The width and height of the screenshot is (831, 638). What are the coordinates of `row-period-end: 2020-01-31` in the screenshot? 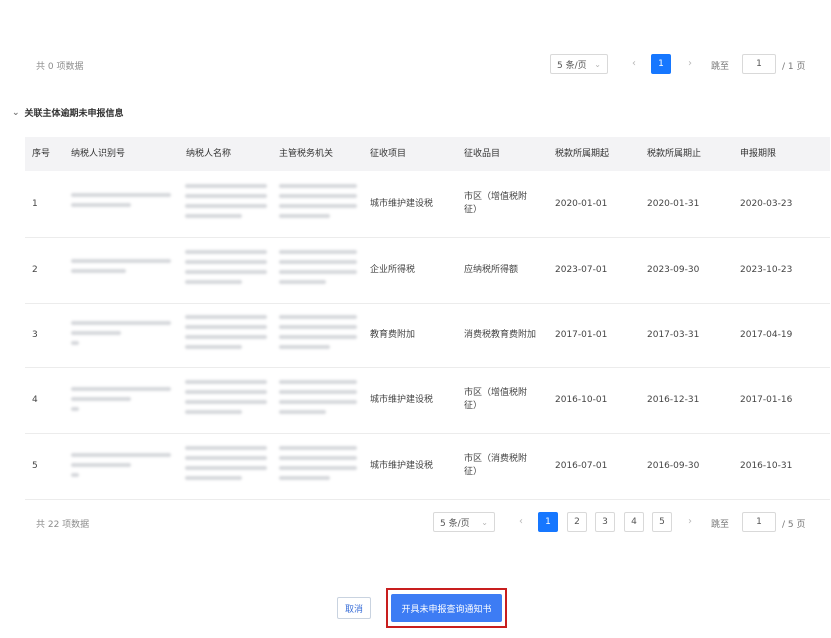 It's located at (673, 204).